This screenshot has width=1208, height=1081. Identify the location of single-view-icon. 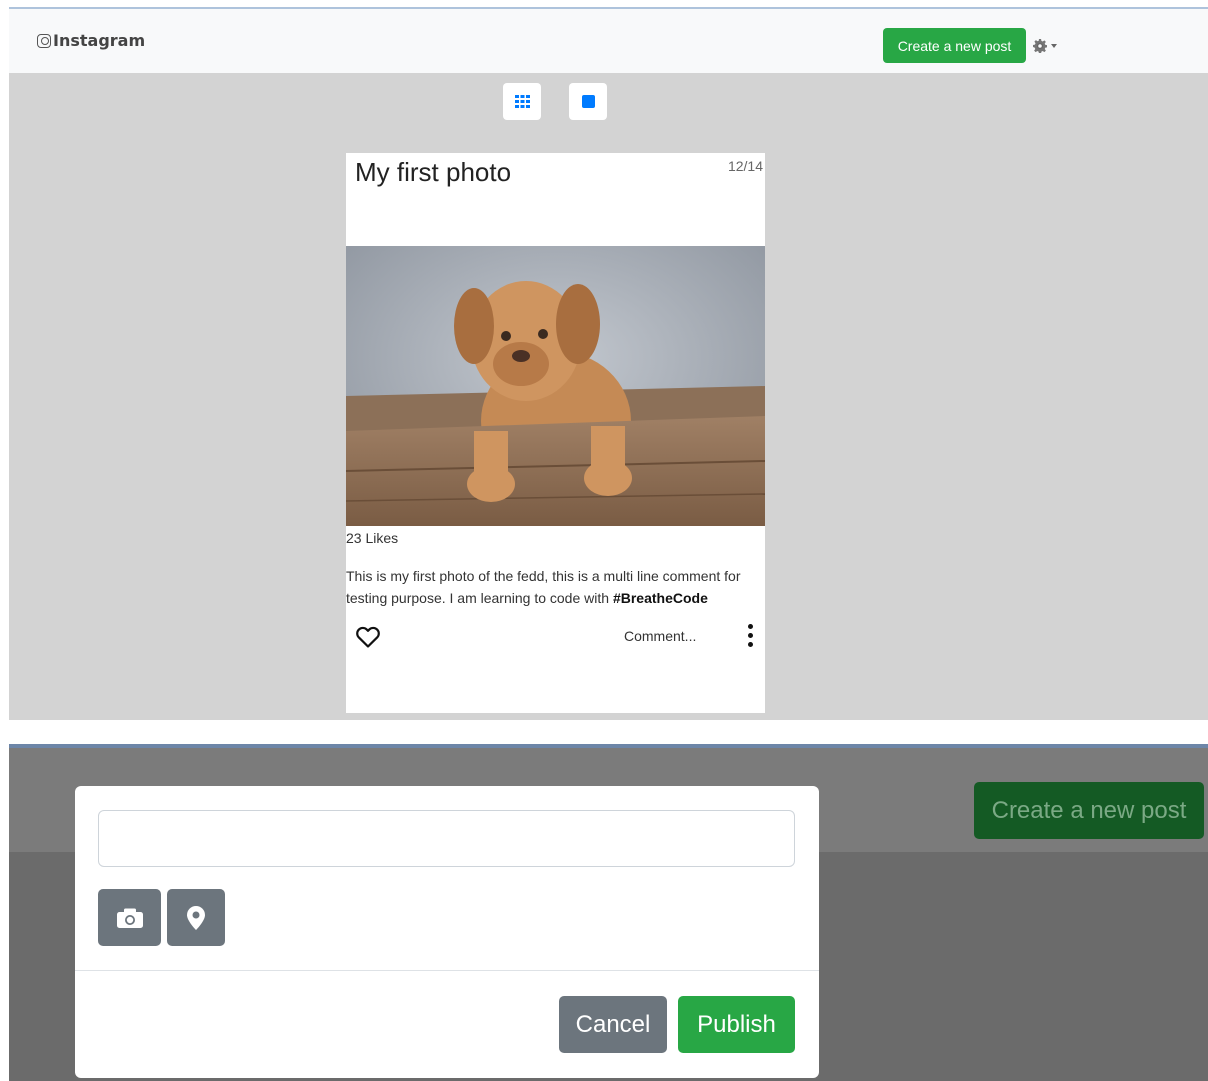
(588, 101).